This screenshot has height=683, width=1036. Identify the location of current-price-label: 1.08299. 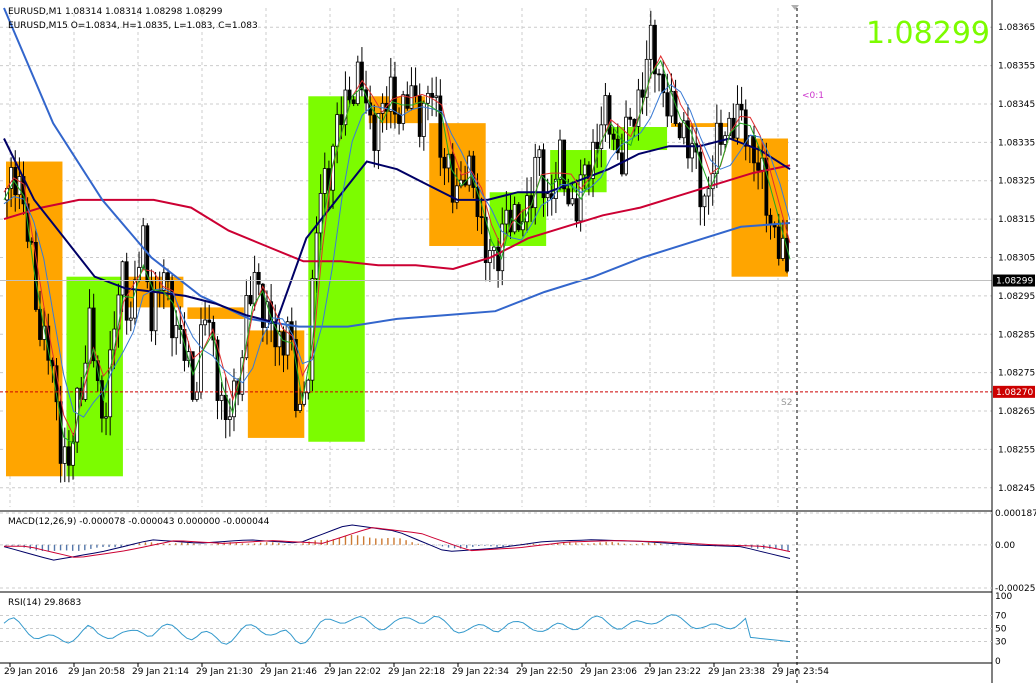
(1014, 282).